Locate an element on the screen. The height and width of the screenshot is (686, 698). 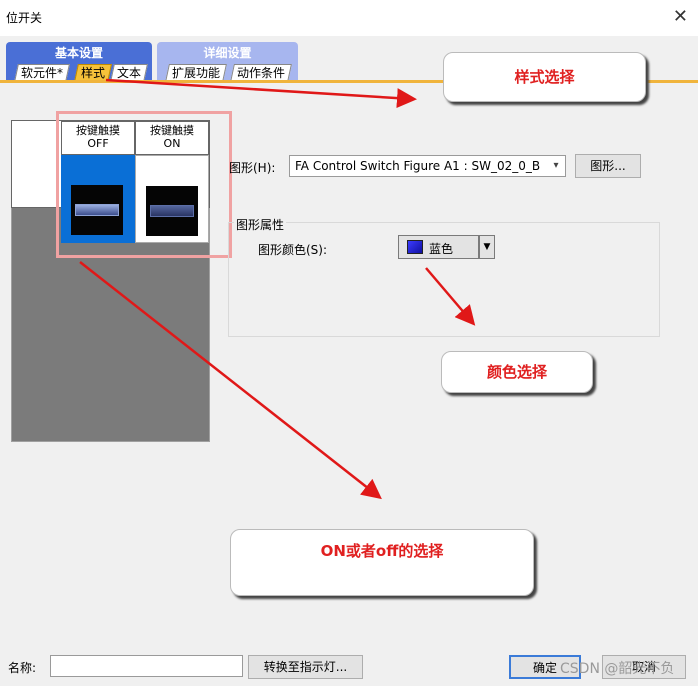
figure-label: 图形(H): is located at coordinates (252, 168).